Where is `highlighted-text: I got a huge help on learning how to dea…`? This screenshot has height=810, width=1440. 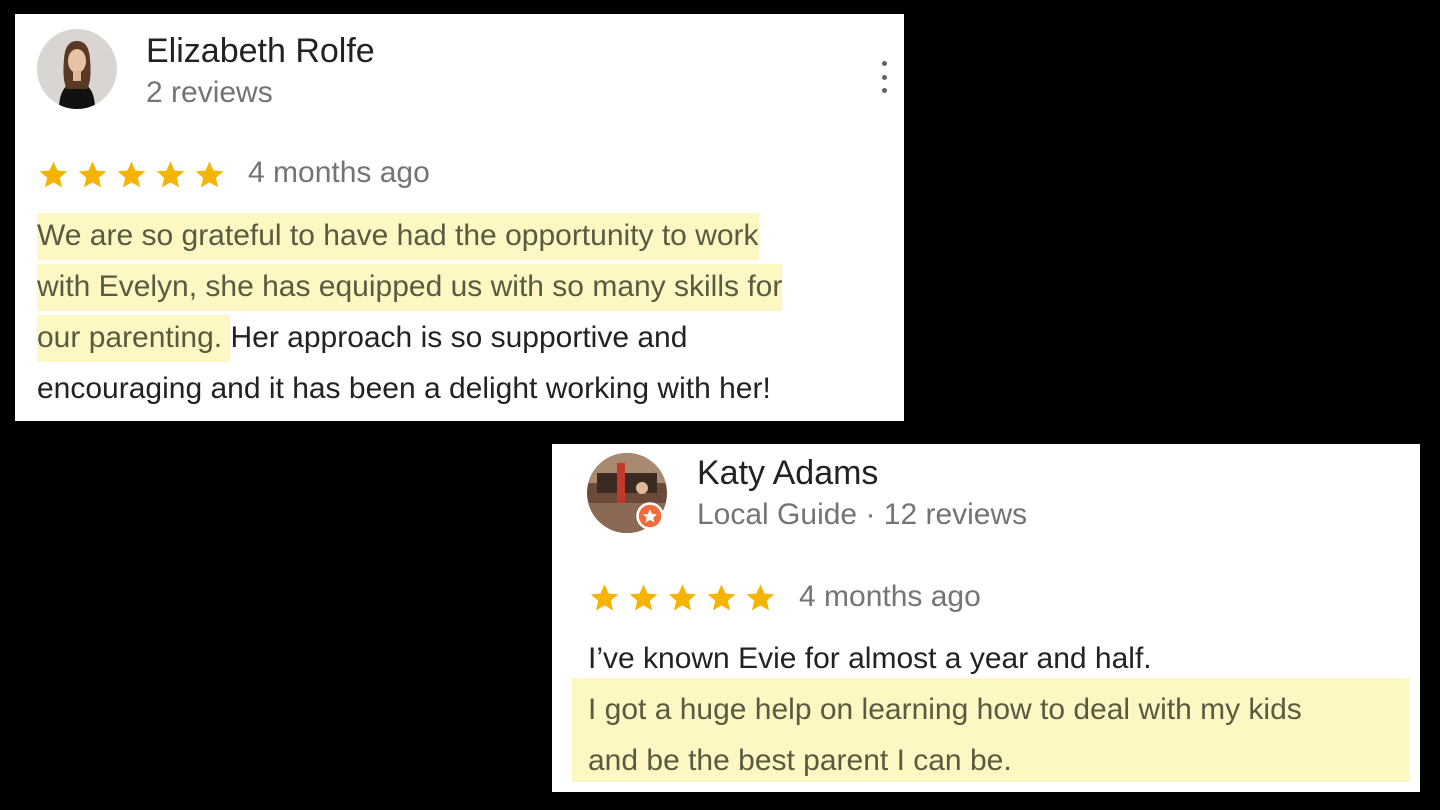
highlighted-text: I got a huge help on learning how to dea… is located at coordinates (945, 709).